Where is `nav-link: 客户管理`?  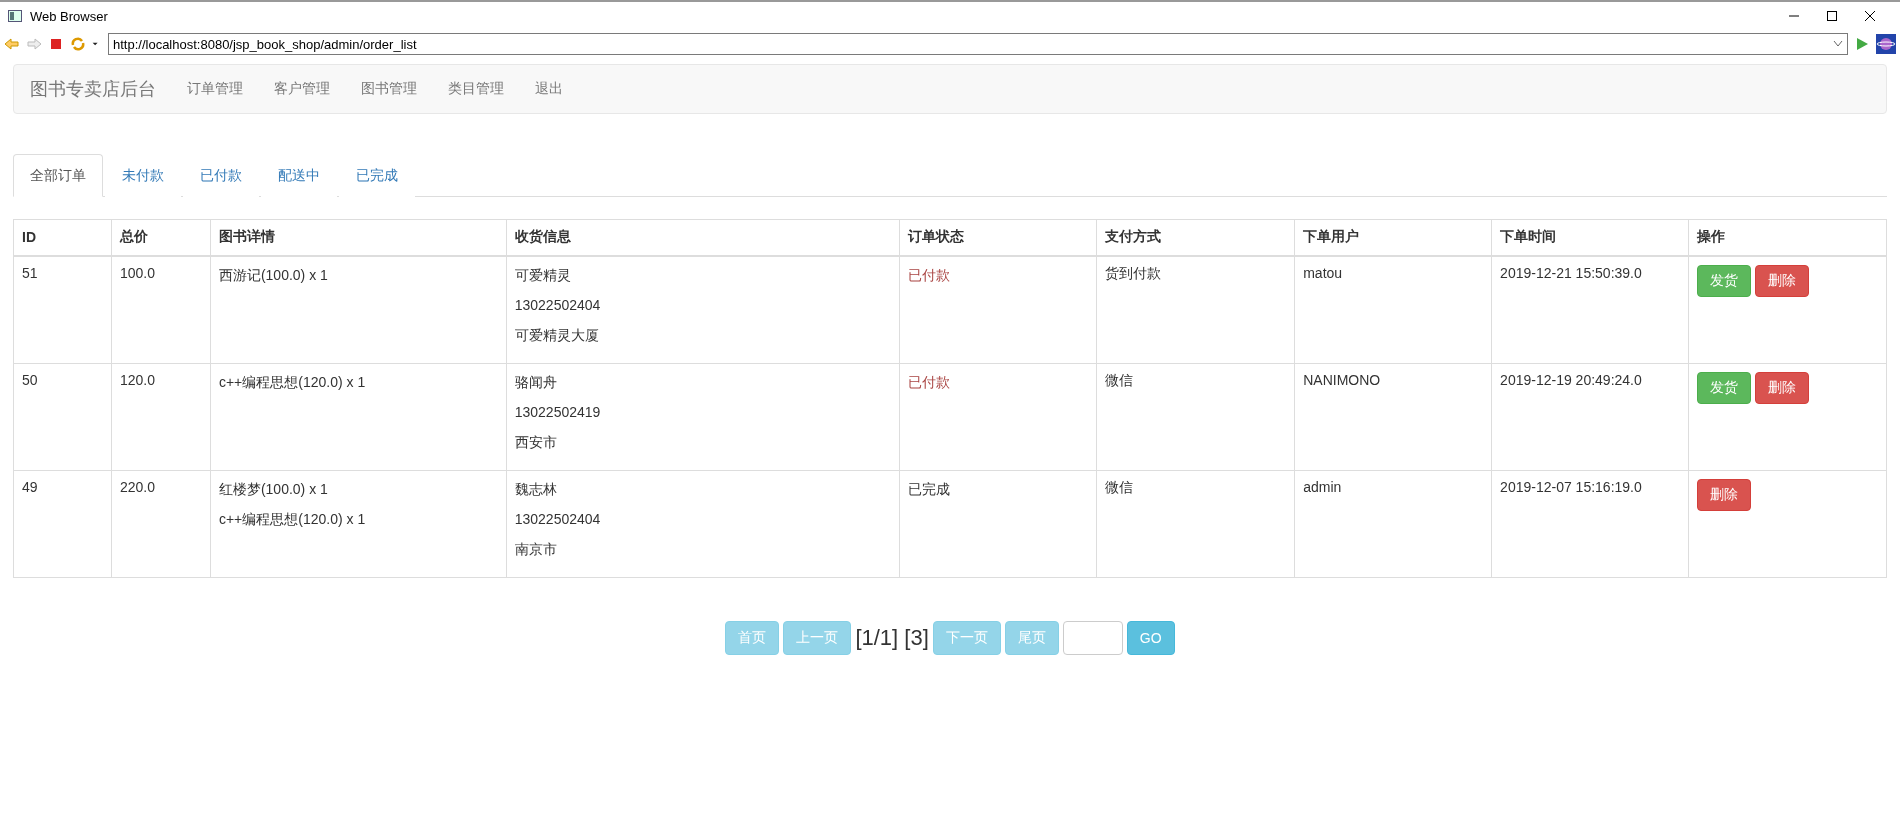 nav-link: 客户管理 is located at coordinates (302, 89).